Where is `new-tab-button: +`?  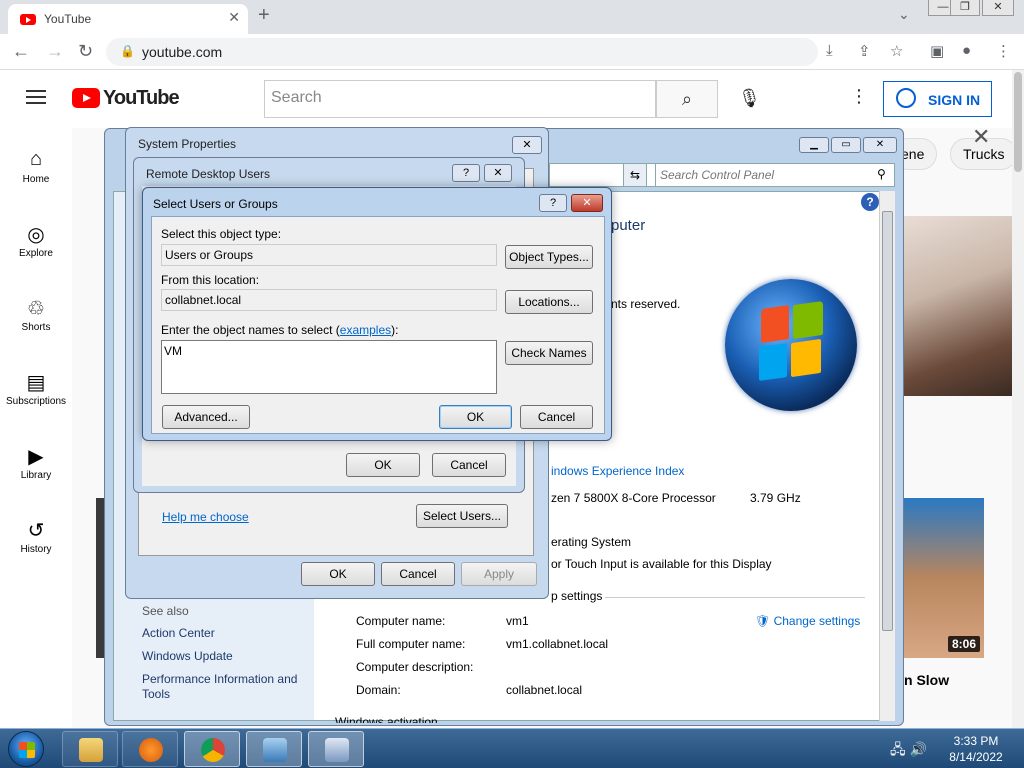
new-tab-button: + is located at coordinates (264, 15).